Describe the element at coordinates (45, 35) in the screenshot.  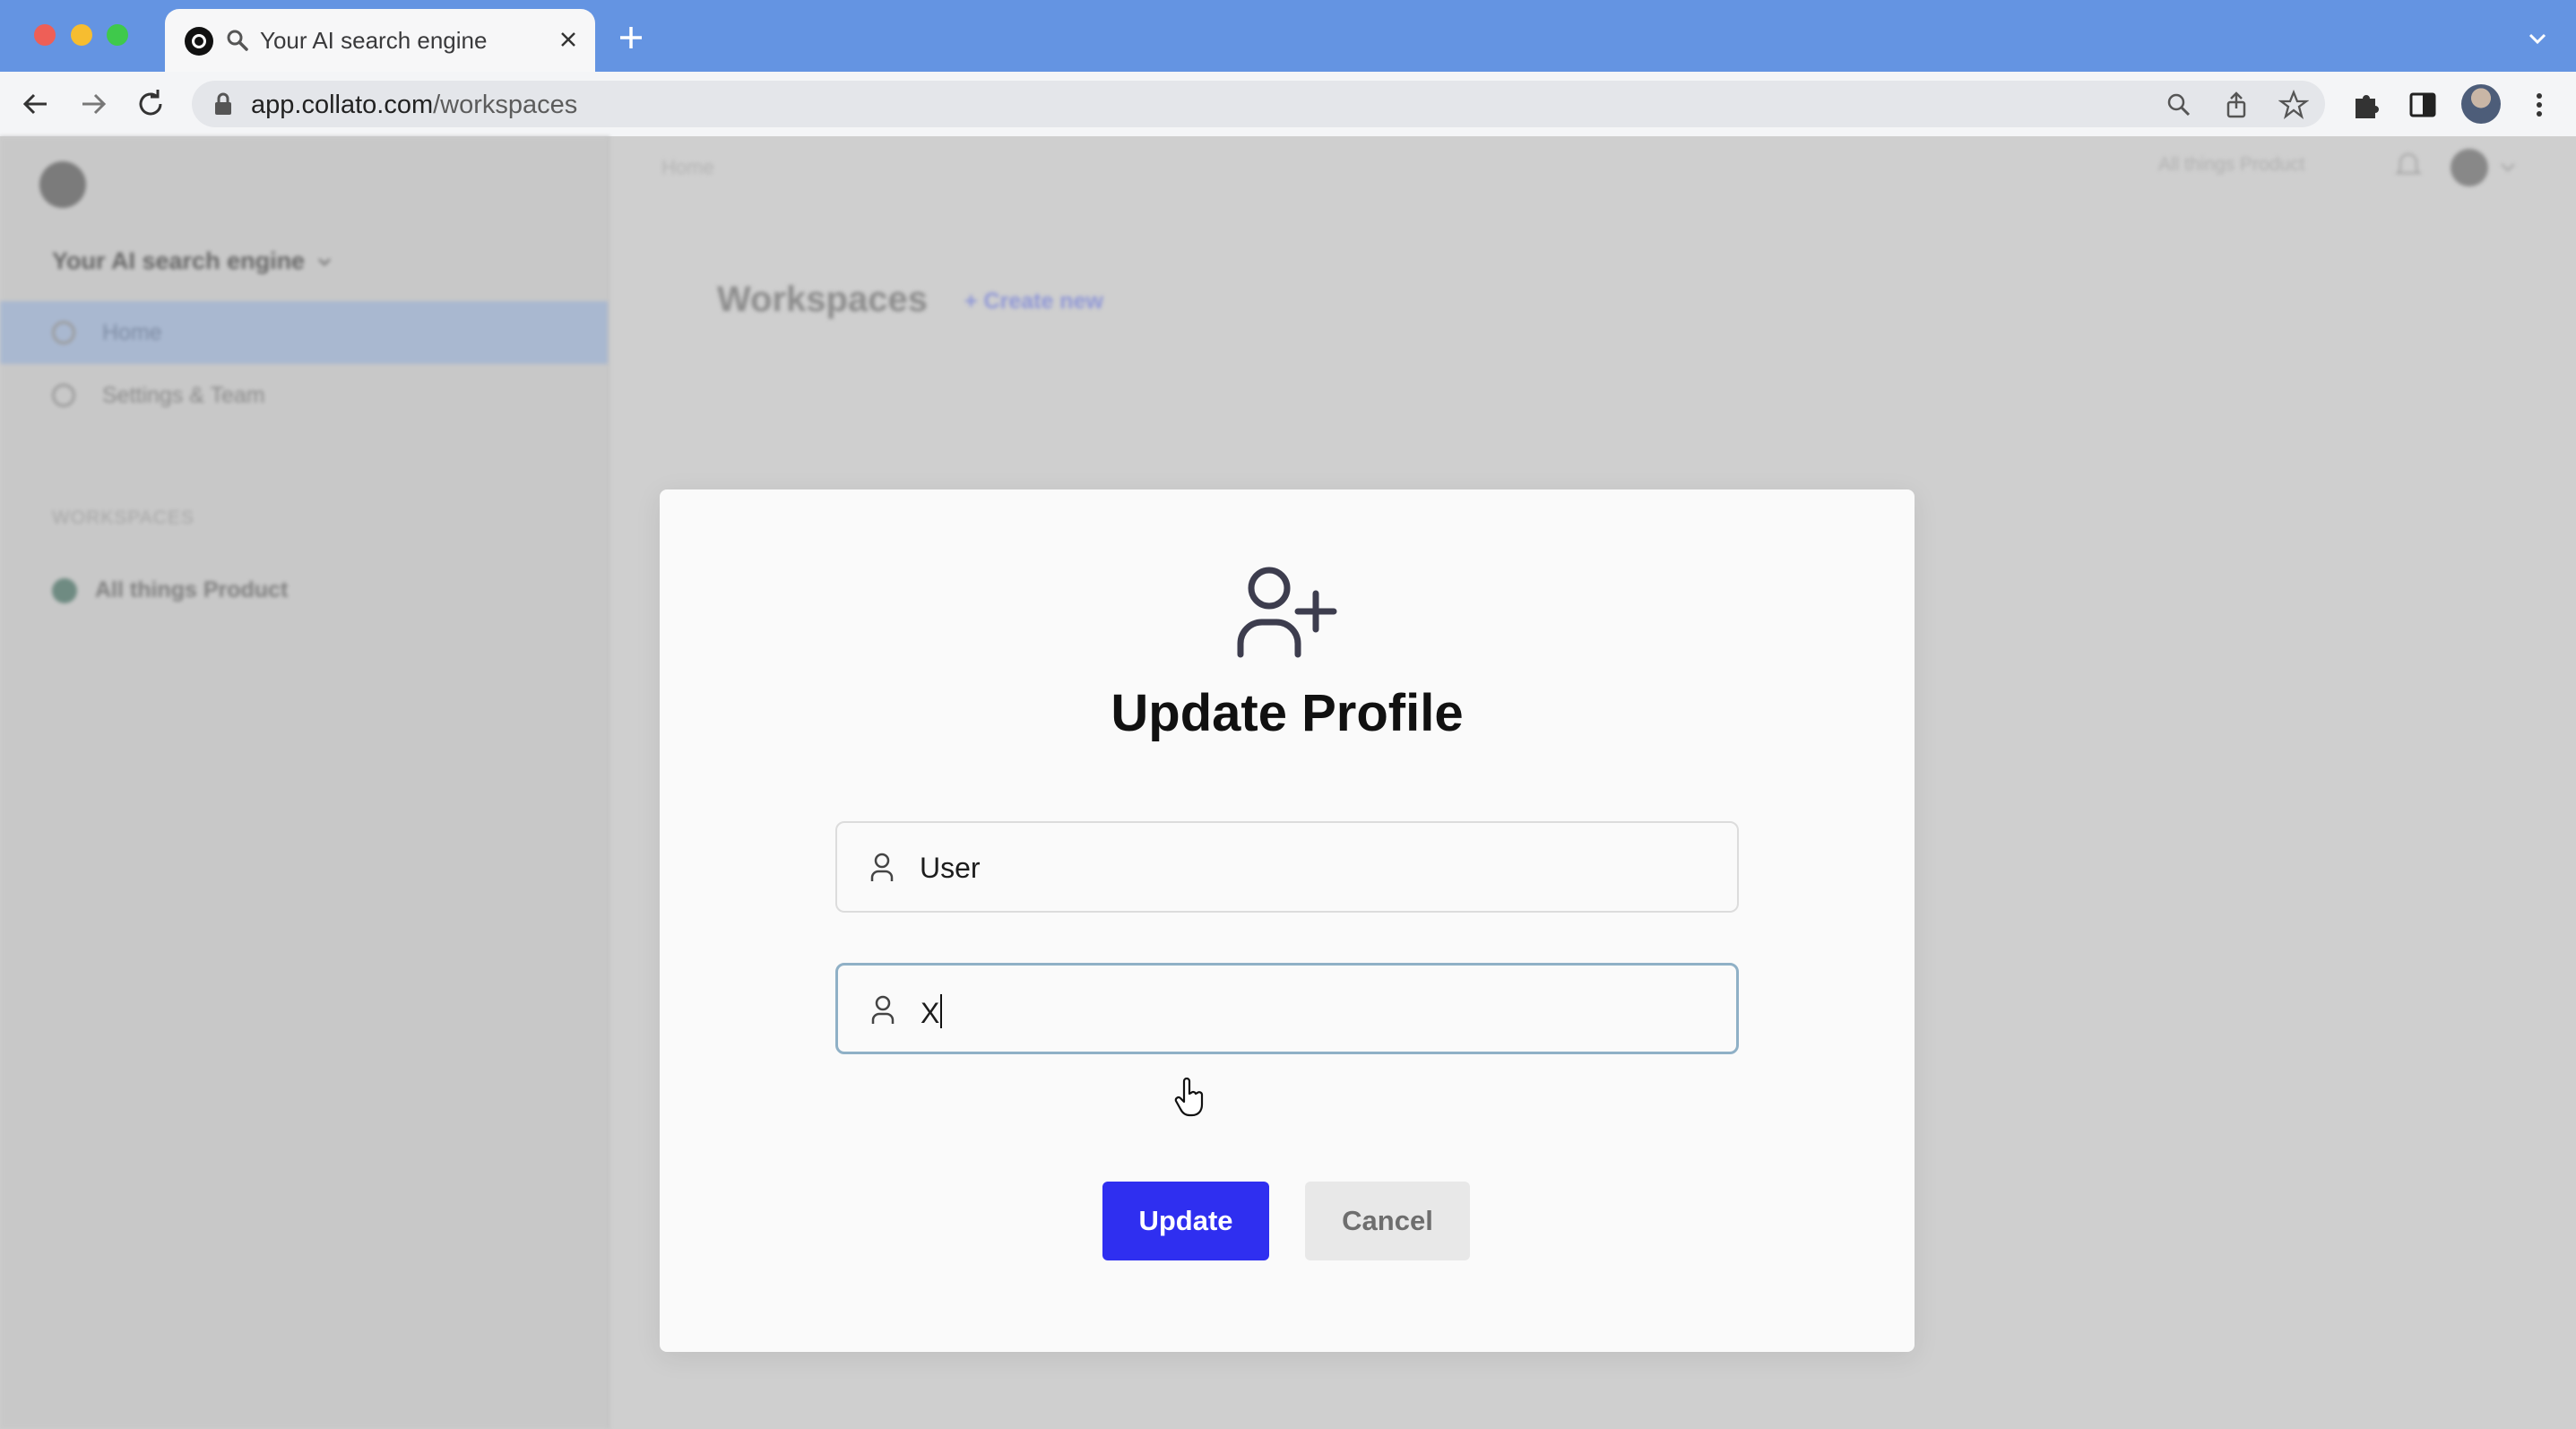
I see `window-close-button` at that location.